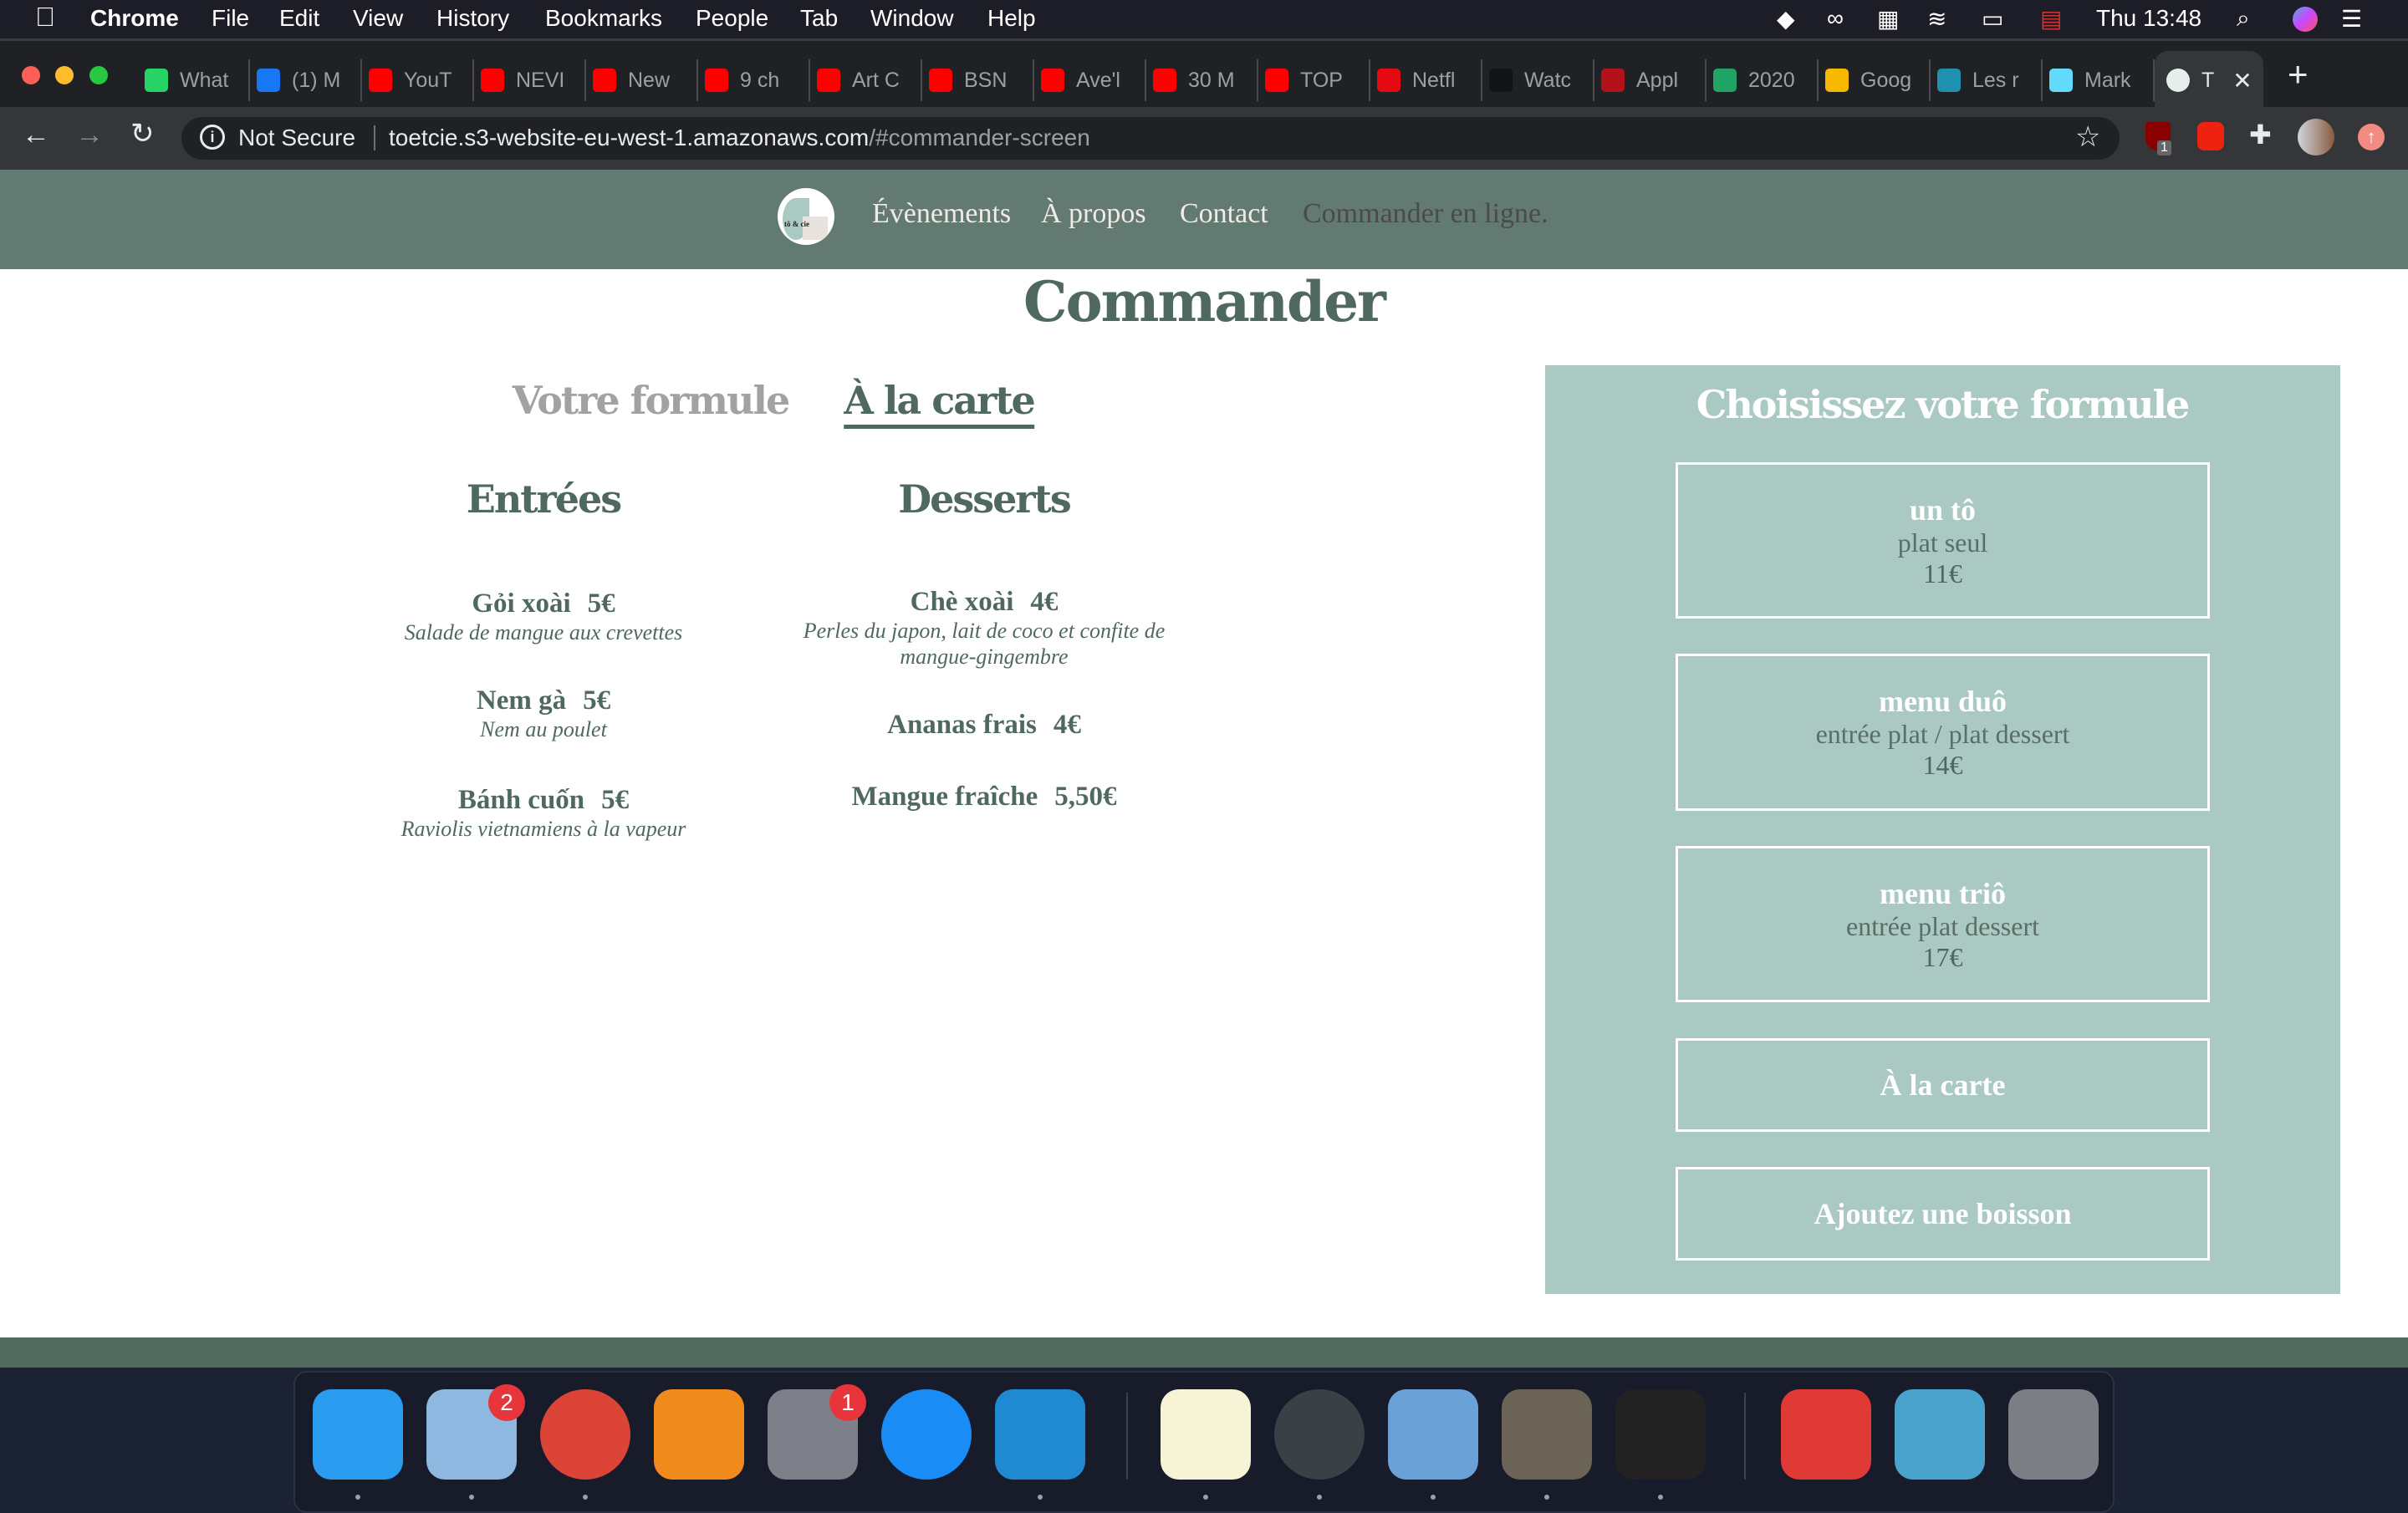 This screenshot has height=1513, width=2408. What do you see at coordinates (866, 80) in the screenshot?
I see `browser-tab: Art C` at bounding box center [866, 80].